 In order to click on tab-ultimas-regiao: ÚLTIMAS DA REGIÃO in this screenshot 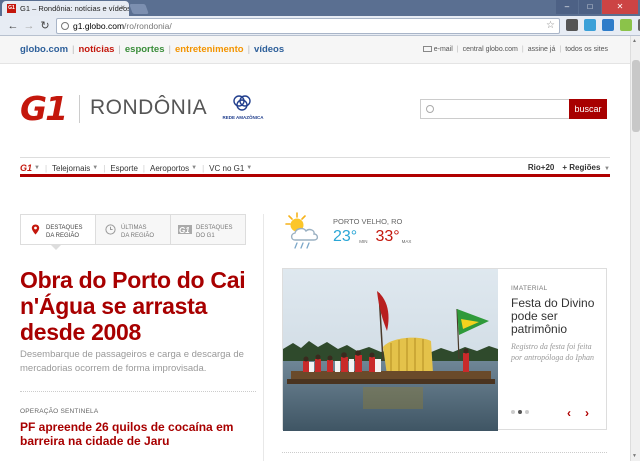, I will do `click(133, 229)`.